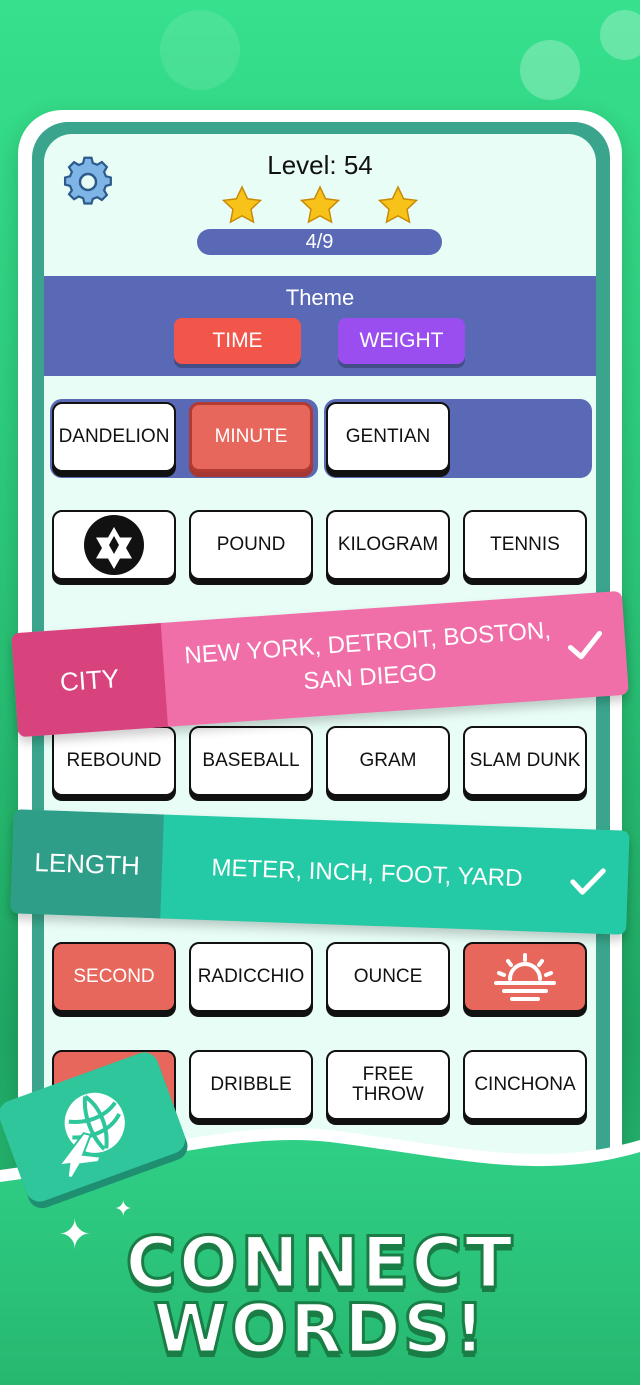 The width and height of the screenshot is (640, 1385). Describe the element at coordinates (251, 977) in the screenshot. I see `word-tile: RADICCHIO` at that location.